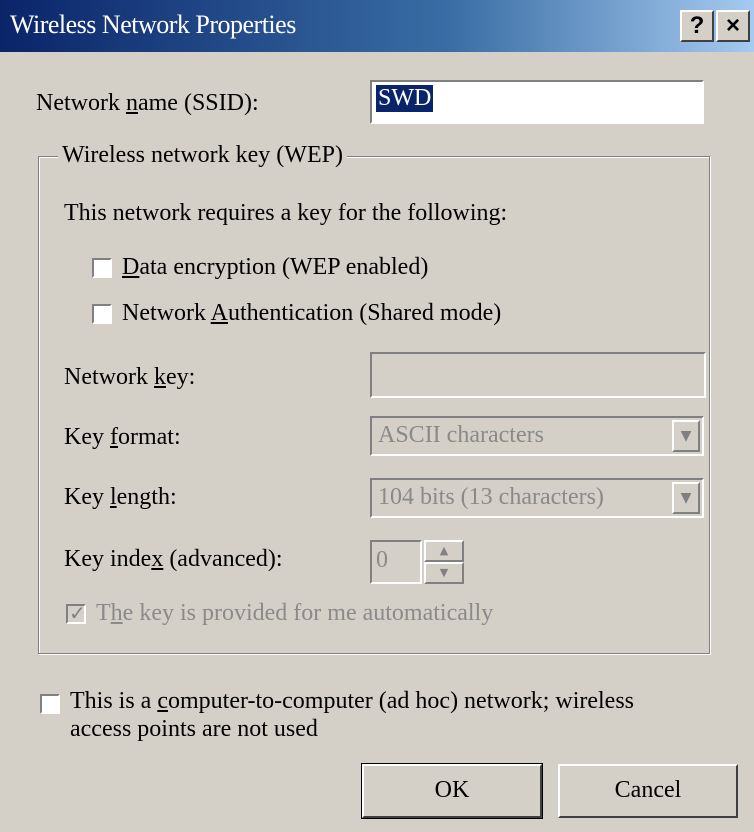 This screenshot has height=832, width=754. I want to click on ssid-label: Network name (SSID):, so click(147, 103).